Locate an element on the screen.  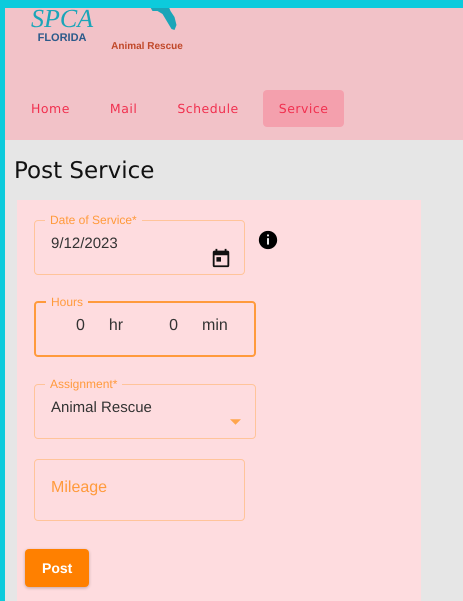
nav-tab: Schedule is located at coordinates (208, 108).